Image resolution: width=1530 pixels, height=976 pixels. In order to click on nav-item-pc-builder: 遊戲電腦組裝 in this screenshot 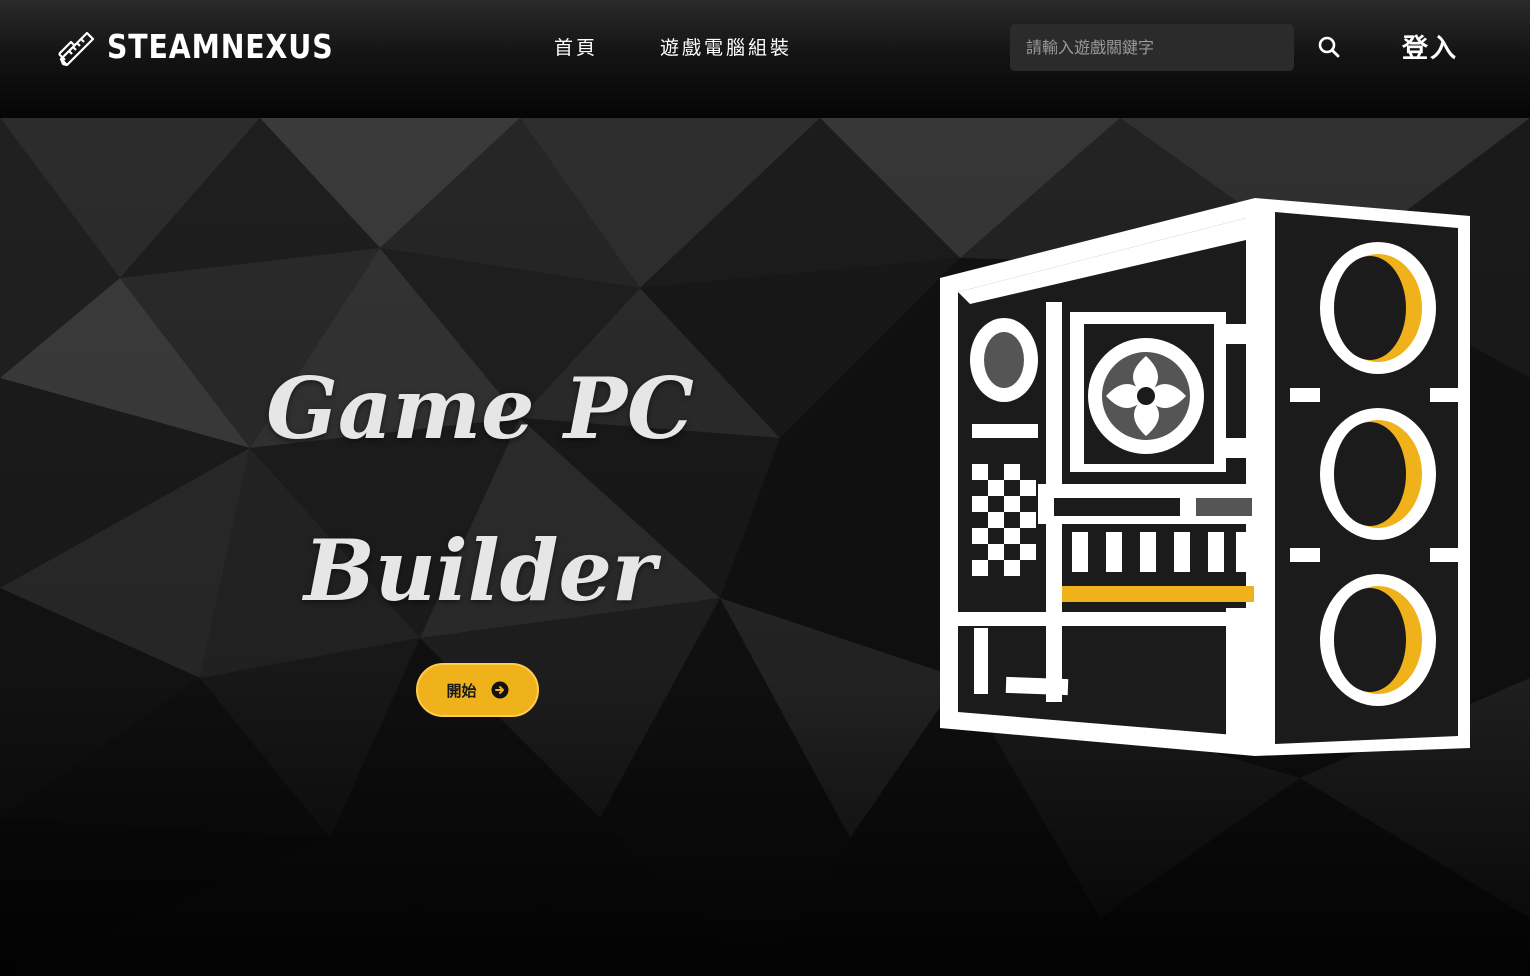, I will do `click(726, 46)`.